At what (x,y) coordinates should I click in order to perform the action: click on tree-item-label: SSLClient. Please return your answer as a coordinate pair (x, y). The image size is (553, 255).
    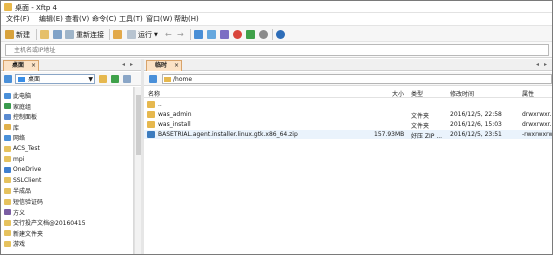
    Looking at the image, I should click on (27, 180).